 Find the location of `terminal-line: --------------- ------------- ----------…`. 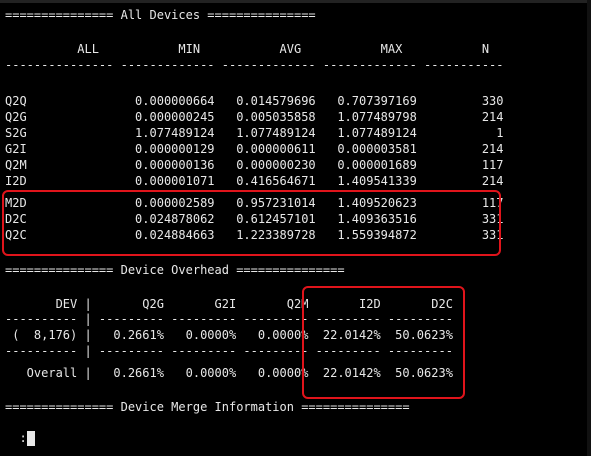

terminal-line: --------------- ------------- ----------… is located at coordinates (254, 65).